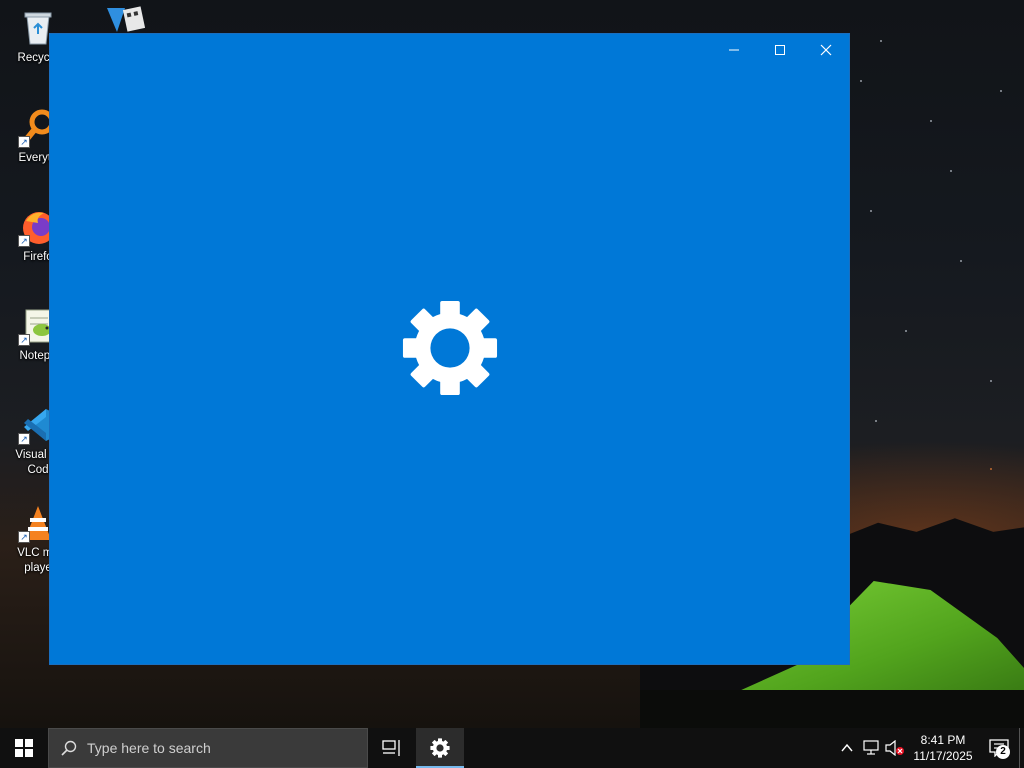 This screenshot has height=768, width=1024. What do you see at coordinates (832, 709) in the screenshot?
I see `grass-foreground` at bounding box center [832, 709].